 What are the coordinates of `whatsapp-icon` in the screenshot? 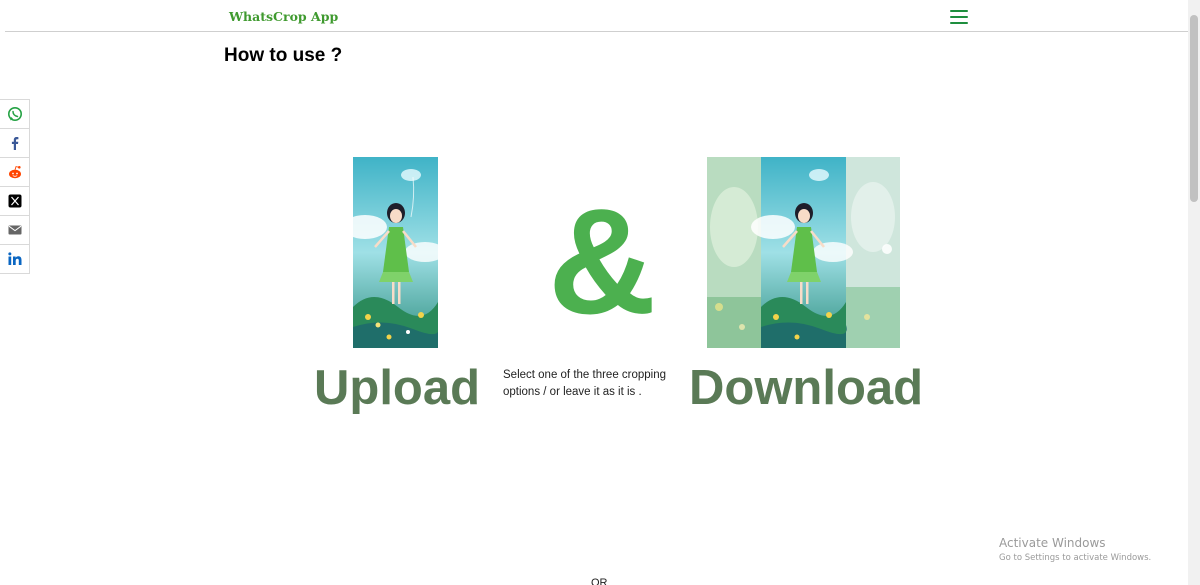 It's located at (14, 114).